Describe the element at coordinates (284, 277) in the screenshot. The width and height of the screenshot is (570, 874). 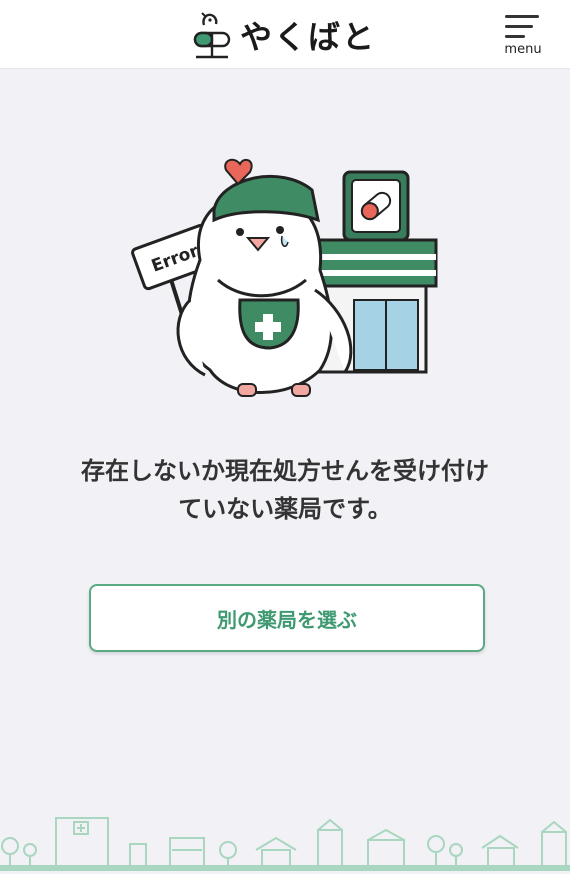
I see `error-mascot-illustration: Error` at that location.